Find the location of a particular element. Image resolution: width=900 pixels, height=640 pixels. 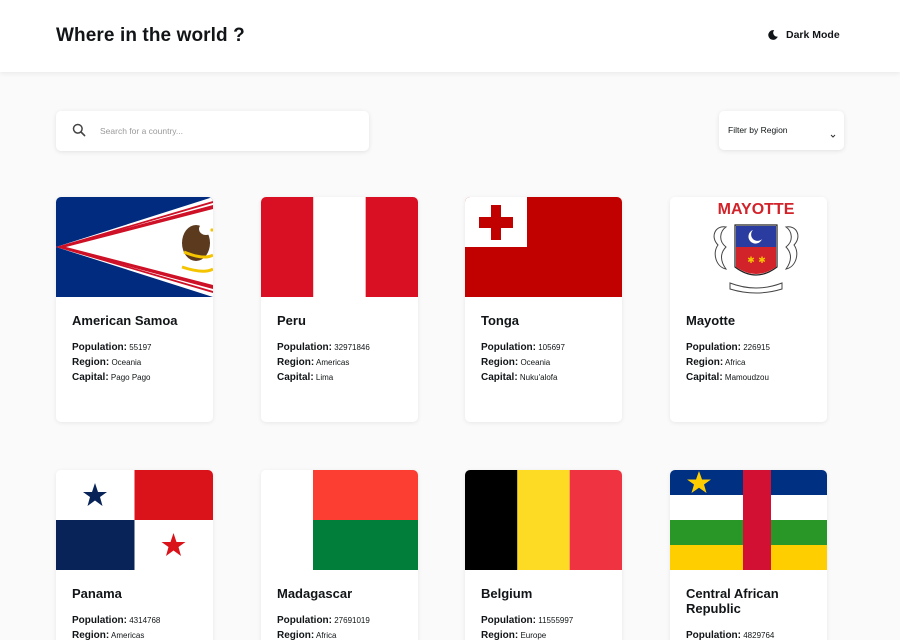

population-value: 4829764 is located at coordinates (759, 635).